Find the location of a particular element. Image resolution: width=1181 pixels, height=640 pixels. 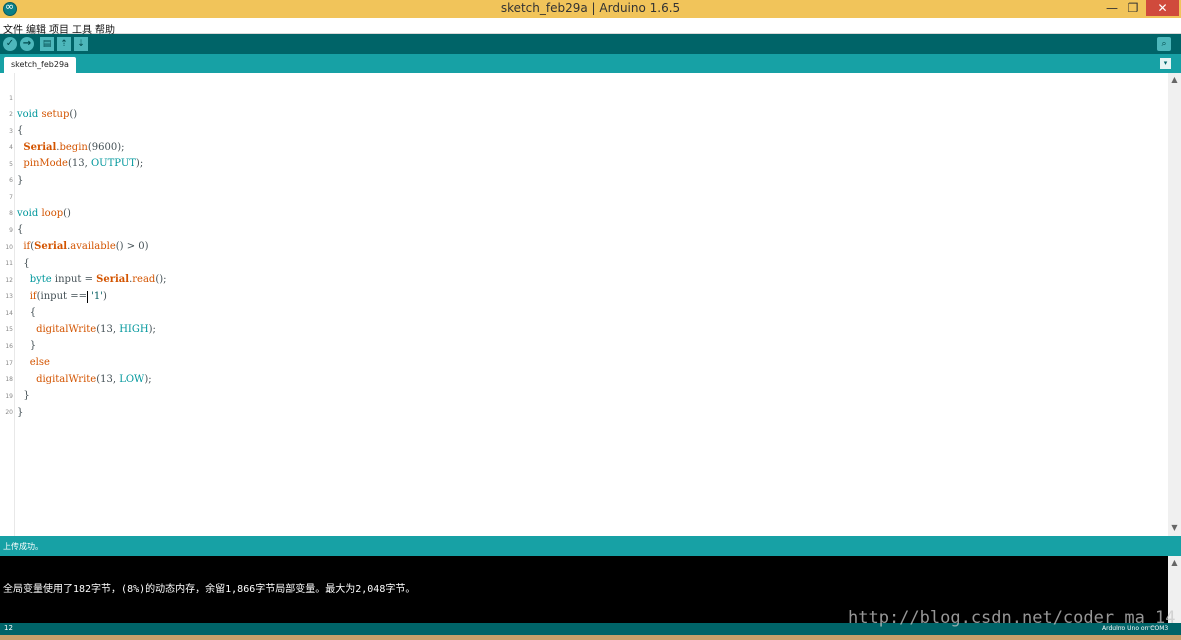

upload-icon: → is located at coordinates (27, 44).